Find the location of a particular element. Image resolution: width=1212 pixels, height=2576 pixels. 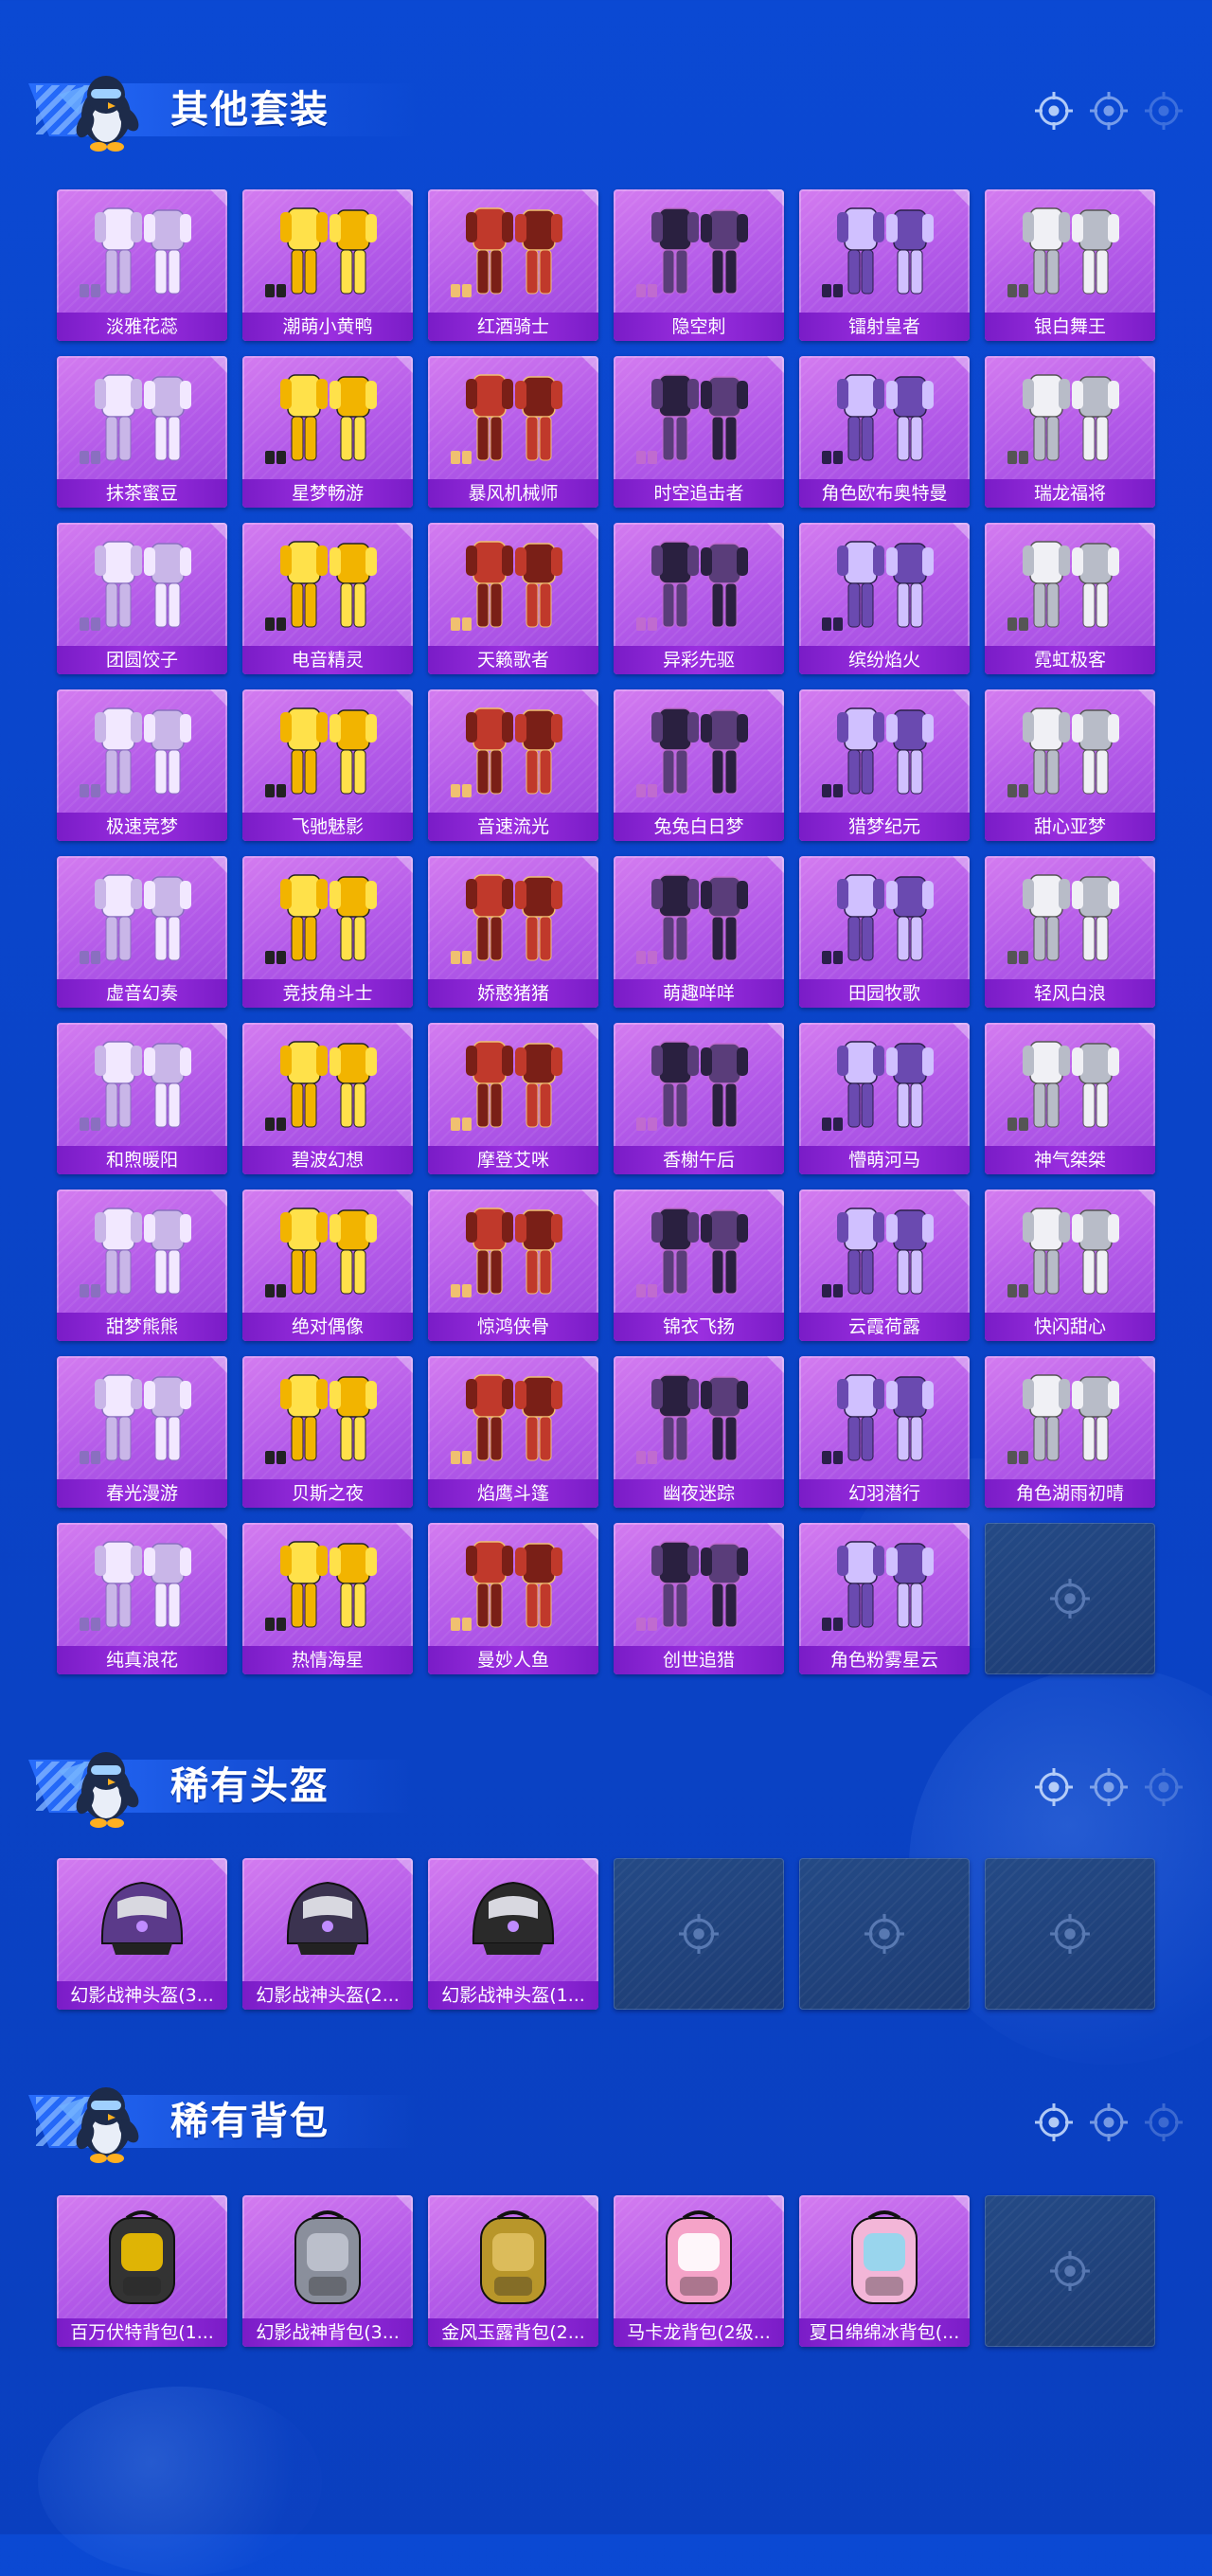

item-card: 热情海星 is located at coordinates (327, 1598).